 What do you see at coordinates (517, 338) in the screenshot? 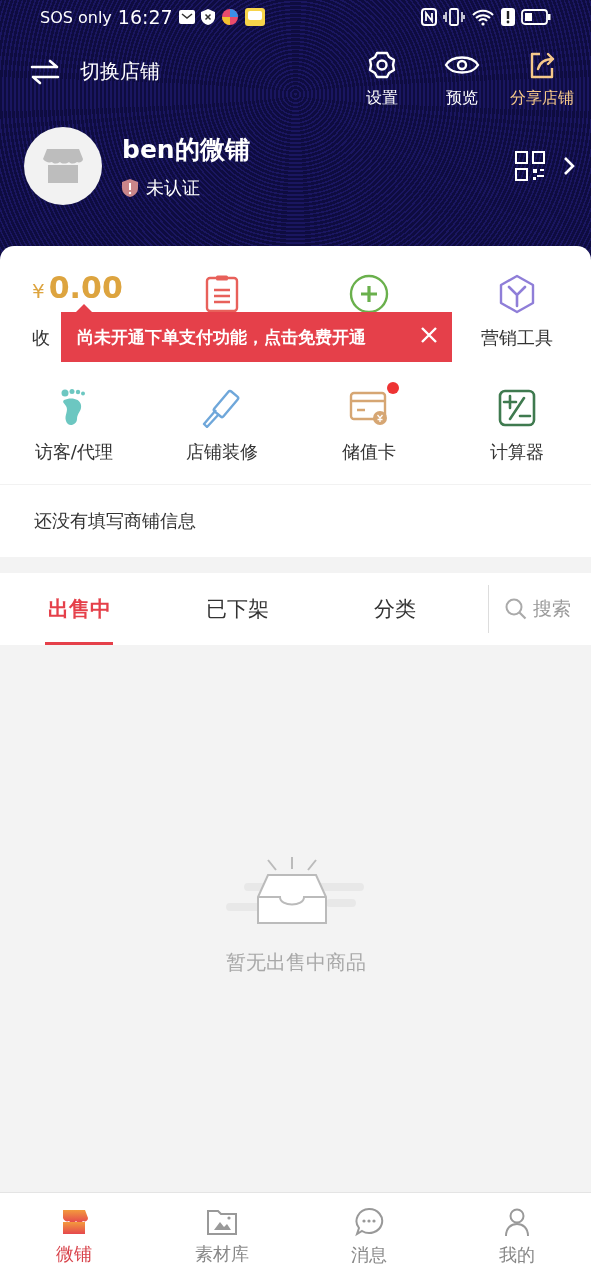
I see `tool-label: 营销工具` at bounding box center [517, 338].